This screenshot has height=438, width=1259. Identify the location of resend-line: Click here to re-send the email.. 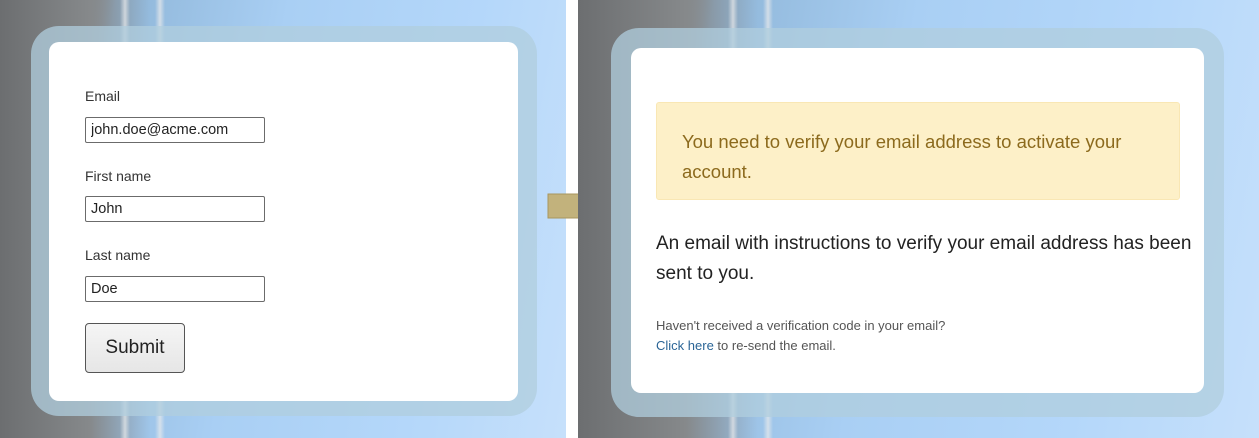
(926, 346).